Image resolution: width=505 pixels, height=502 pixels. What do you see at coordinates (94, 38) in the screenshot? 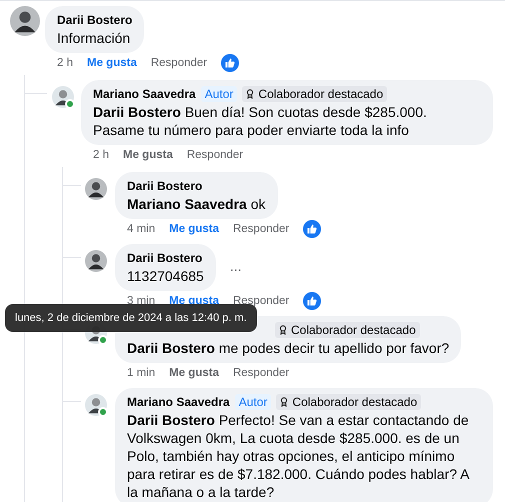
I see `comment-text: Información` at bounding box center [94, 38].